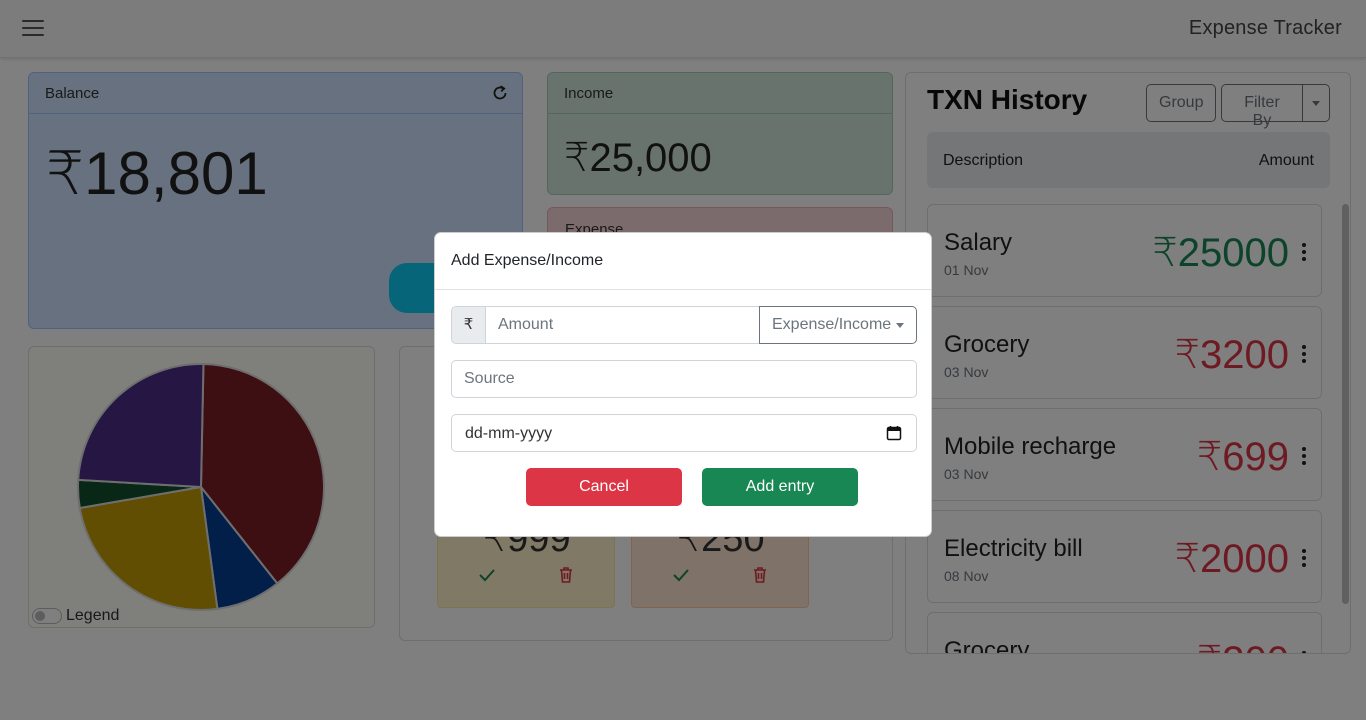  Describe the element at coordinates (684, 433) in the screenshot. I see `date-input: dd-mm-yyyy` at that location.